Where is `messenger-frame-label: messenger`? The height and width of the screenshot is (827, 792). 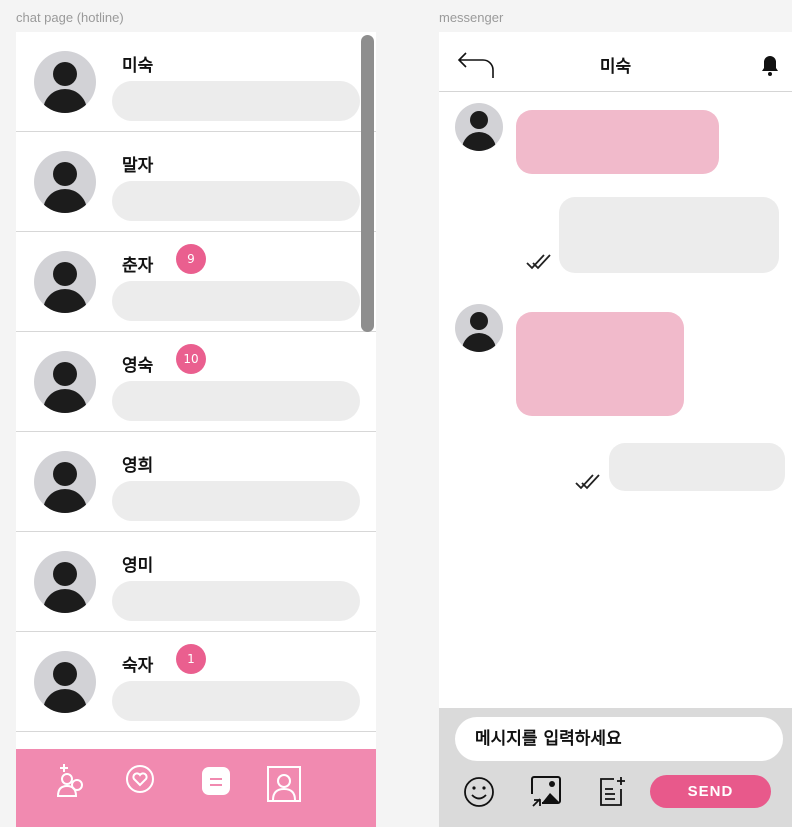 messenger-frame-label: messenger is located at coordinates (471, 17).